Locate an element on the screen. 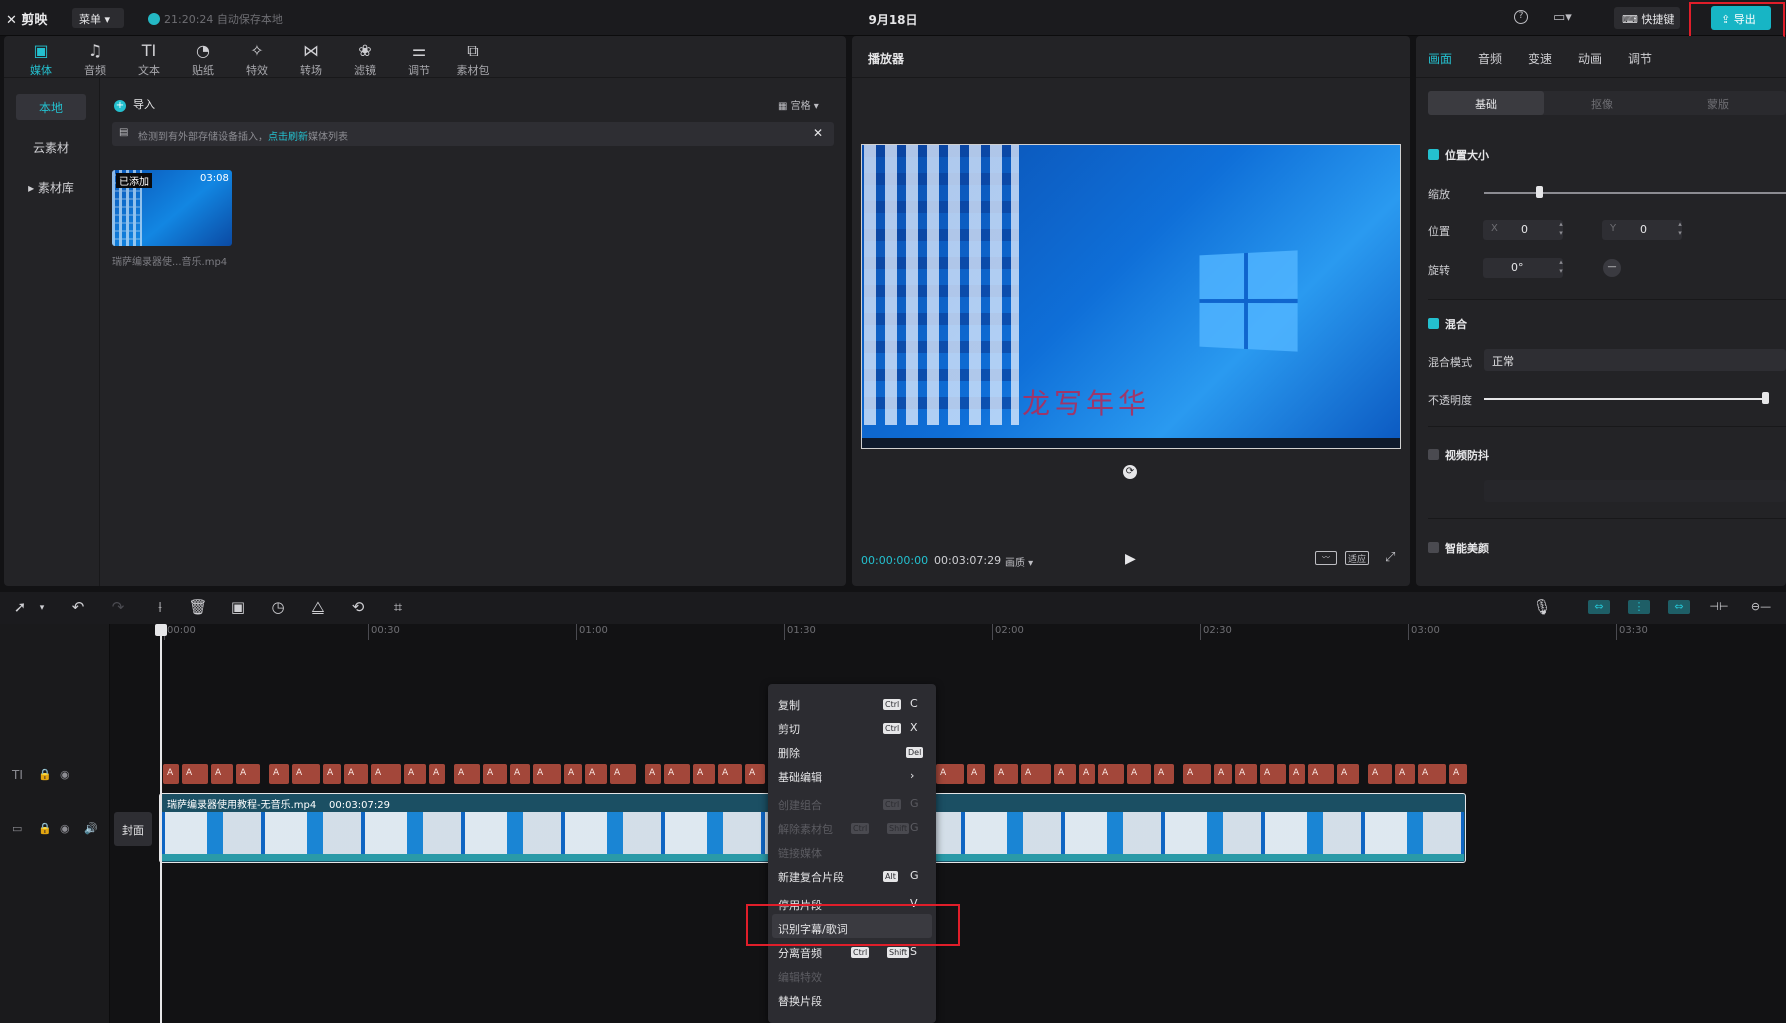  pos-y-stepper: ▴ ▾ is located at coordinates (1680, 230).